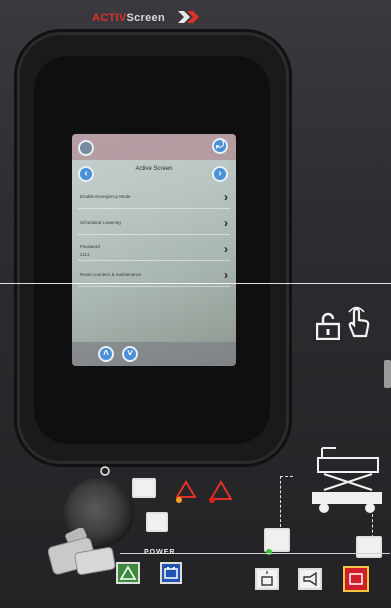  What do you see at coordinates (81, 551) in the screenshot?
I see `key-icon` at bounding box center [81, 551].